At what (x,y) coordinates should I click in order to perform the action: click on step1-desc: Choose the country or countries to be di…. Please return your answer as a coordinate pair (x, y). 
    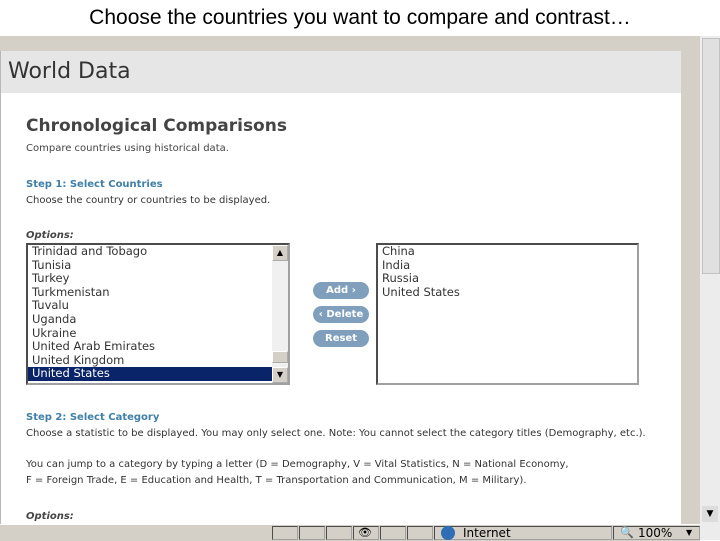
    Looking at the image, I should click on (148, 200).